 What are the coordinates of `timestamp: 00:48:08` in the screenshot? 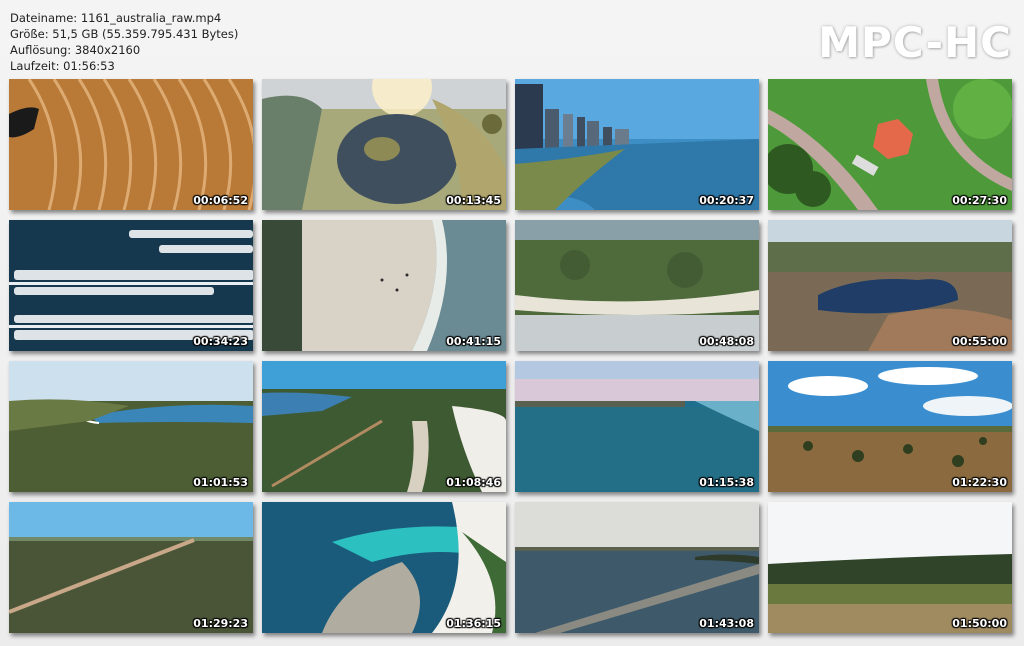 It's located at (726, 341).